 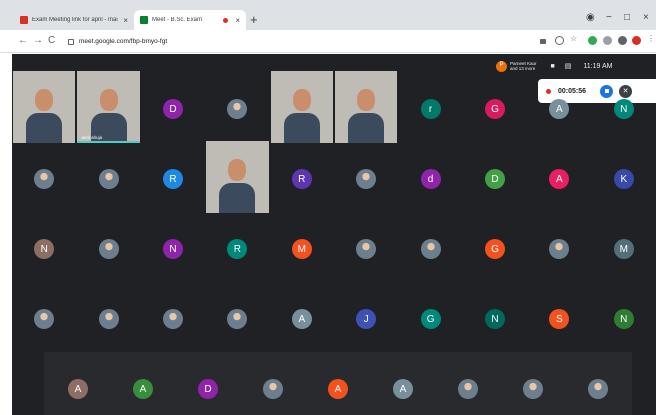 I want to click on url-text: meet.google.com/fbp-bmyo-fgt, so click(x=123, y=41).